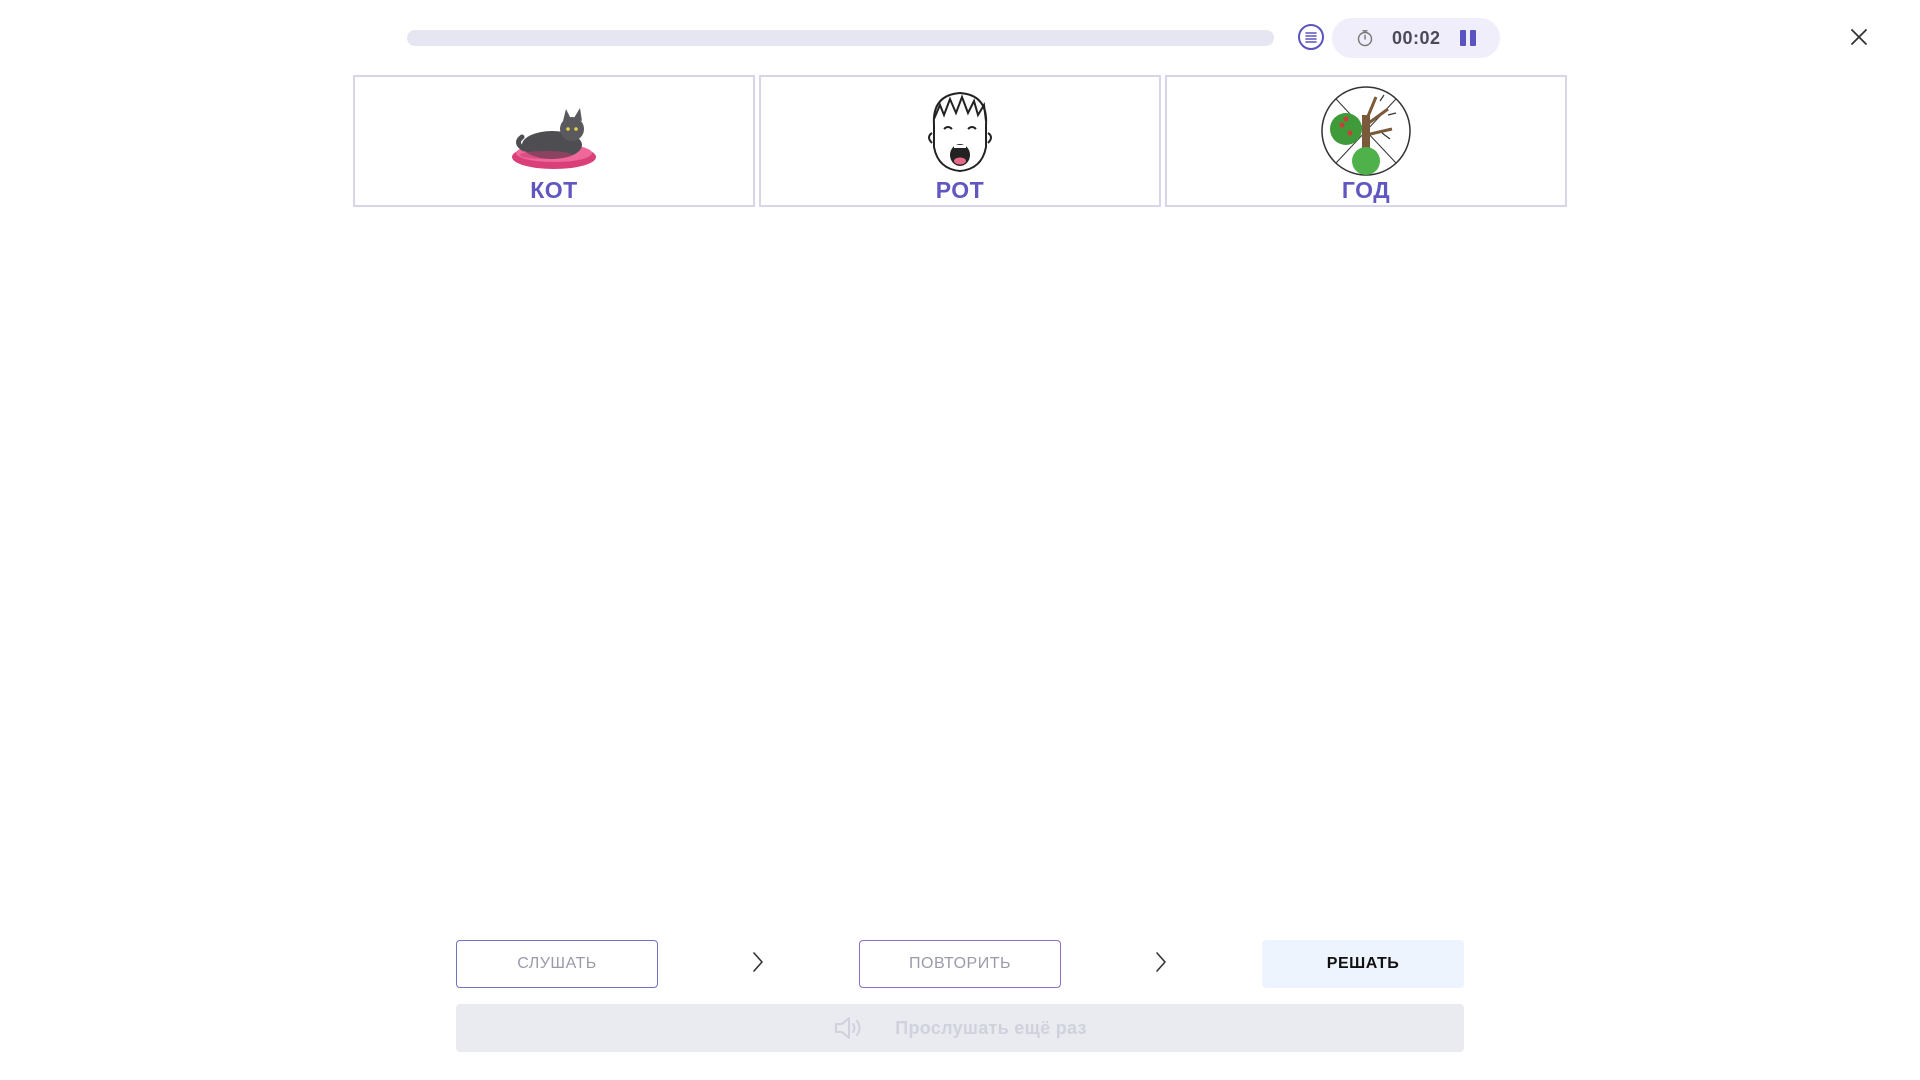 Image resolution: width=1920 pixels, height=1080 pixels. I want to click on word-cards: КОТ РОТ ГОД, so click(960, 141).